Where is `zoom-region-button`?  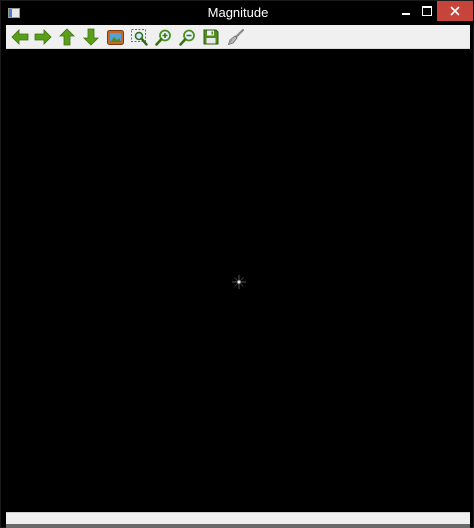 zoom-region-button is located at coordinates (139, 37).